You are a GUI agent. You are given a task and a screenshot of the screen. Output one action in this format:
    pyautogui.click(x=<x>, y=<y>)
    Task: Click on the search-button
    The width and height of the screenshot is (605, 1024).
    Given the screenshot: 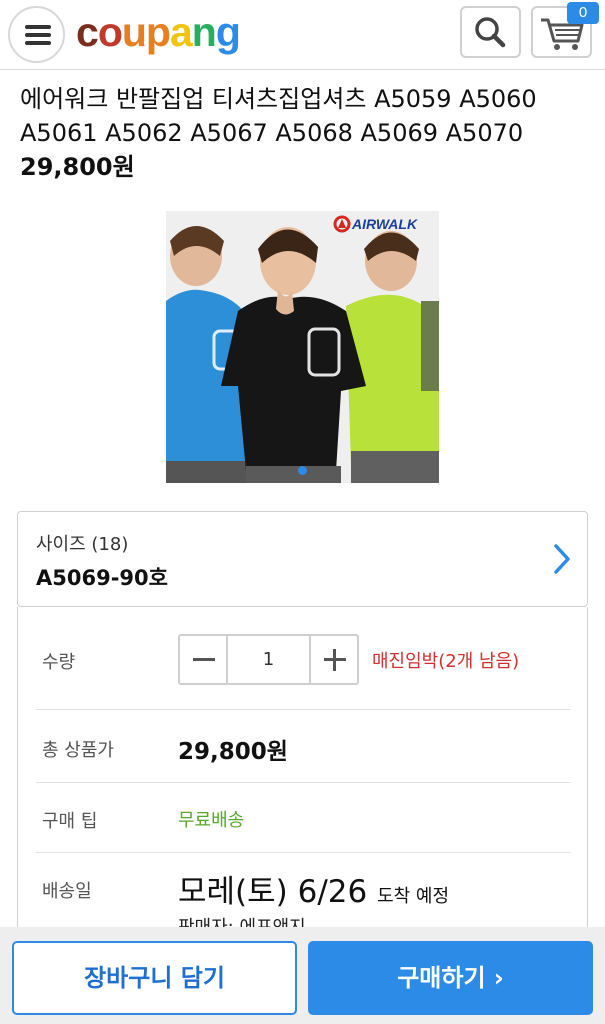 What is the action you would take?
    pyautogui.click(x=490, y=32)
    